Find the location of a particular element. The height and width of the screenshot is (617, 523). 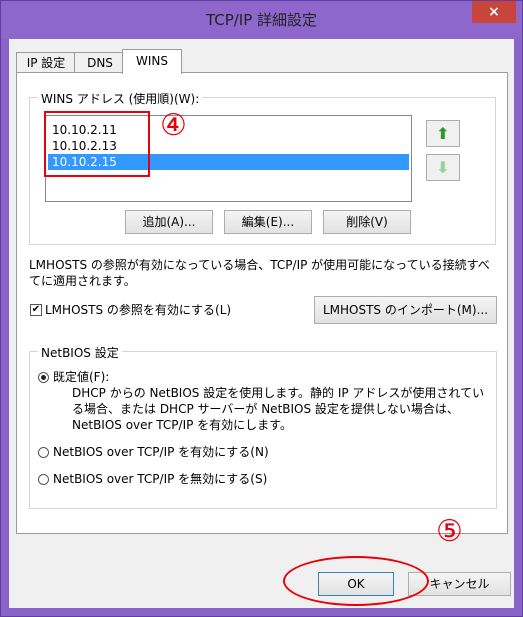

netbios-default-radio is located at coordinates (43, 377).